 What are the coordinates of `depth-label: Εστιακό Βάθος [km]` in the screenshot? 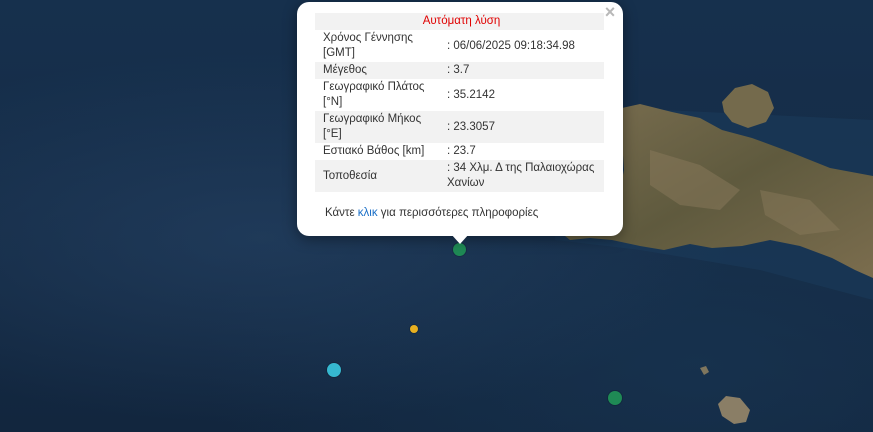 It's located at (374, 151).